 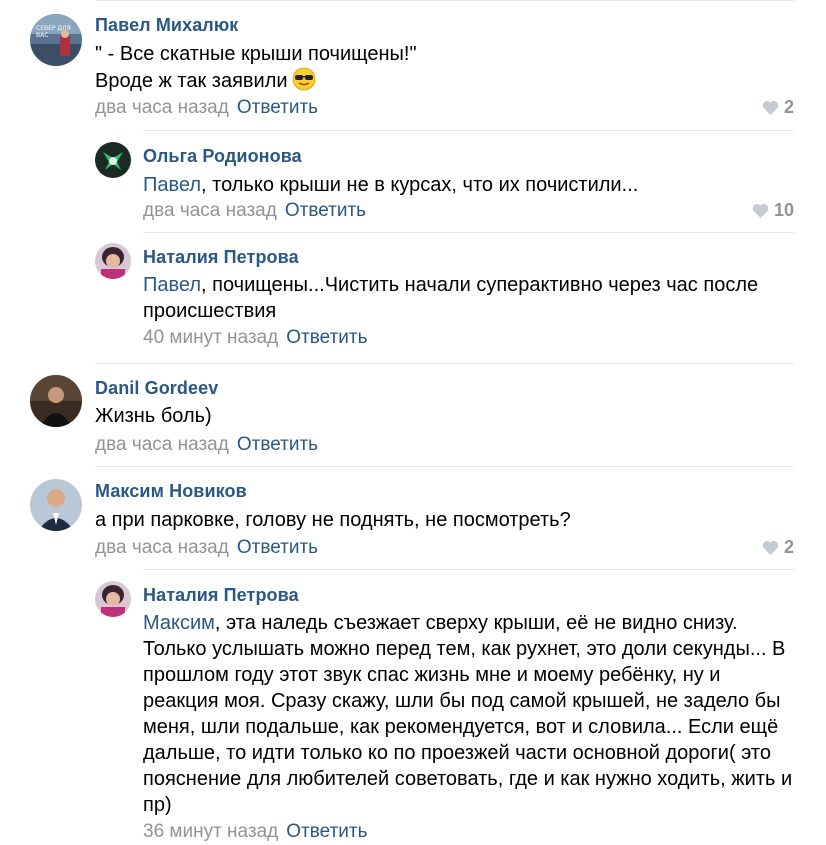 I want to click on comment-author: Максим Новиков, so click(x=171, y=491).